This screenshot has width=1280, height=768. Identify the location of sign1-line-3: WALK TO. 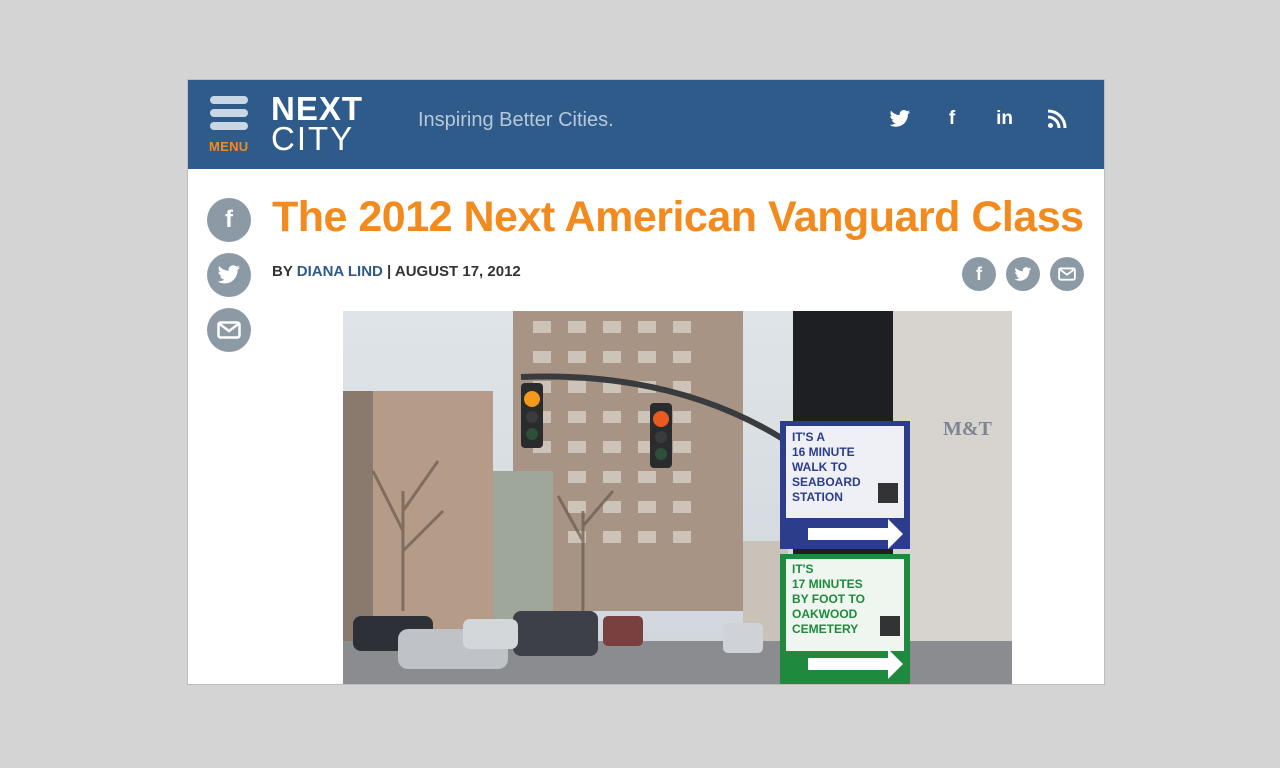
(819, 467).